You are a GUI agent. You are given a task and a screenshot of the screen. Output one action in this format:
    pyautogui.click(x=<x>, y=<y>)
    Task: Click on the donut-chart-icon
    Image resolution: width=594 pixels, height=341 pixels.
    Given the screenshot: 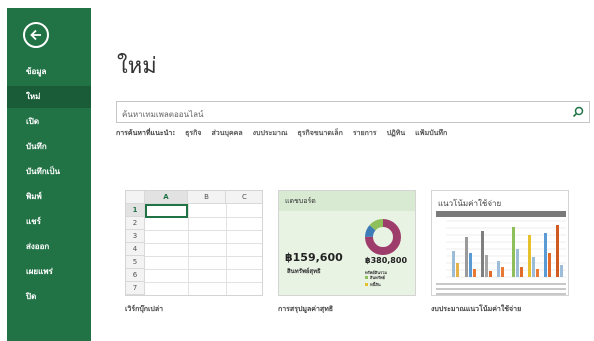 What is the action you would take?
    pyautogui.click(x=383, y=237)
    